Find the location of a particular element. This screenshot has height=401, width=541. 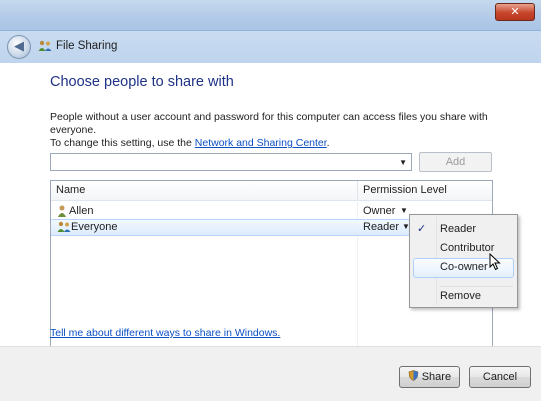

dropdown-arrow-icon: ▼ is located at coordinates (403, 162).